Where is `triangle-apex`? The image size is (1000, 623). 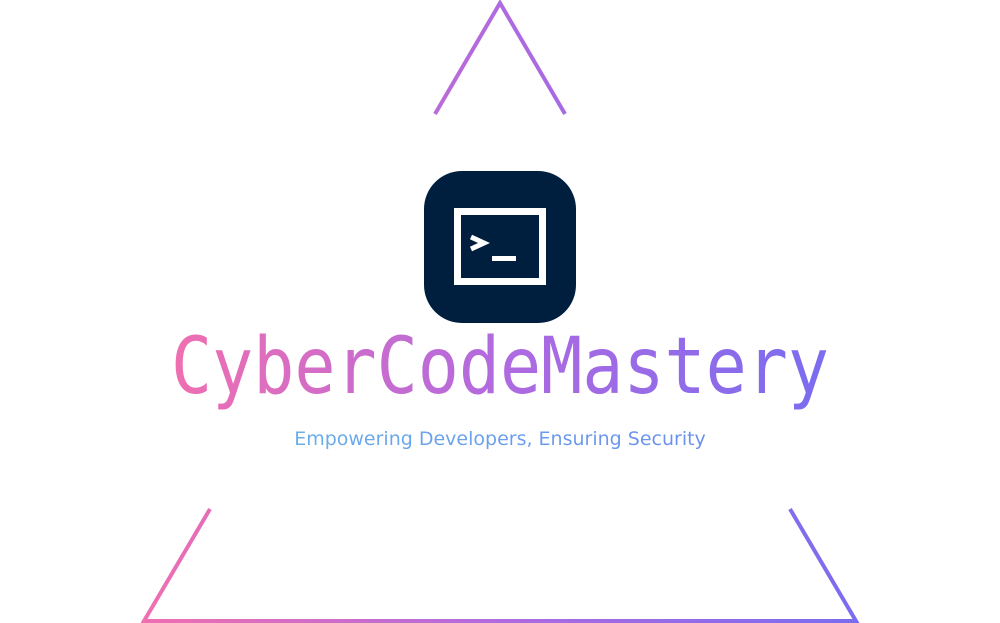 triangle-apex is located at coordinates (500, 58).